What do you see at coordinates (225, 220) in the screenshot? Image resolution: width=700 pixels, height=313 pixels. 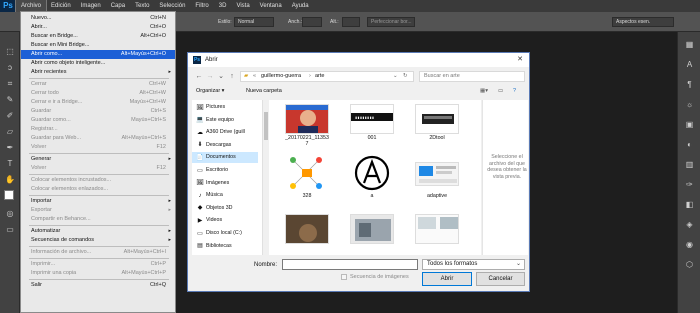 I see `nav-item: ▶ Videos` at bounding box center [225, 220].